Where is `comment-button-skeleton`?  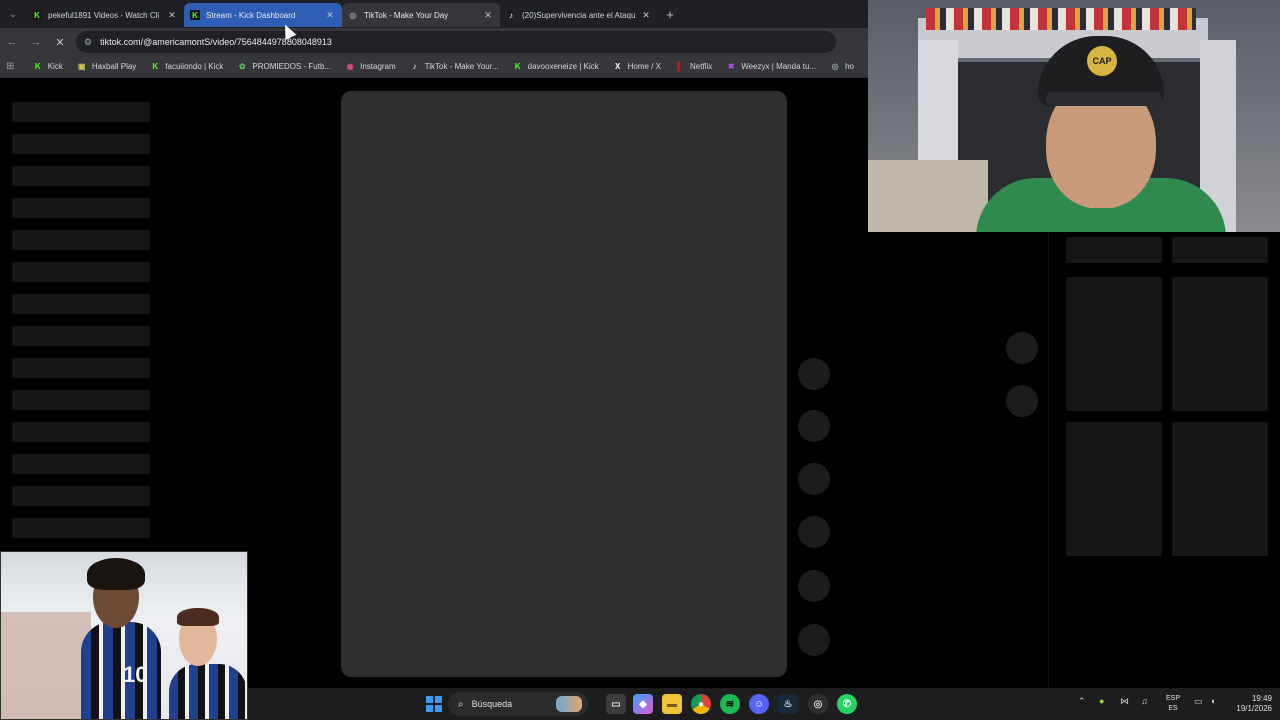 comment-button-skeleton is located at coordinates (814, 426).